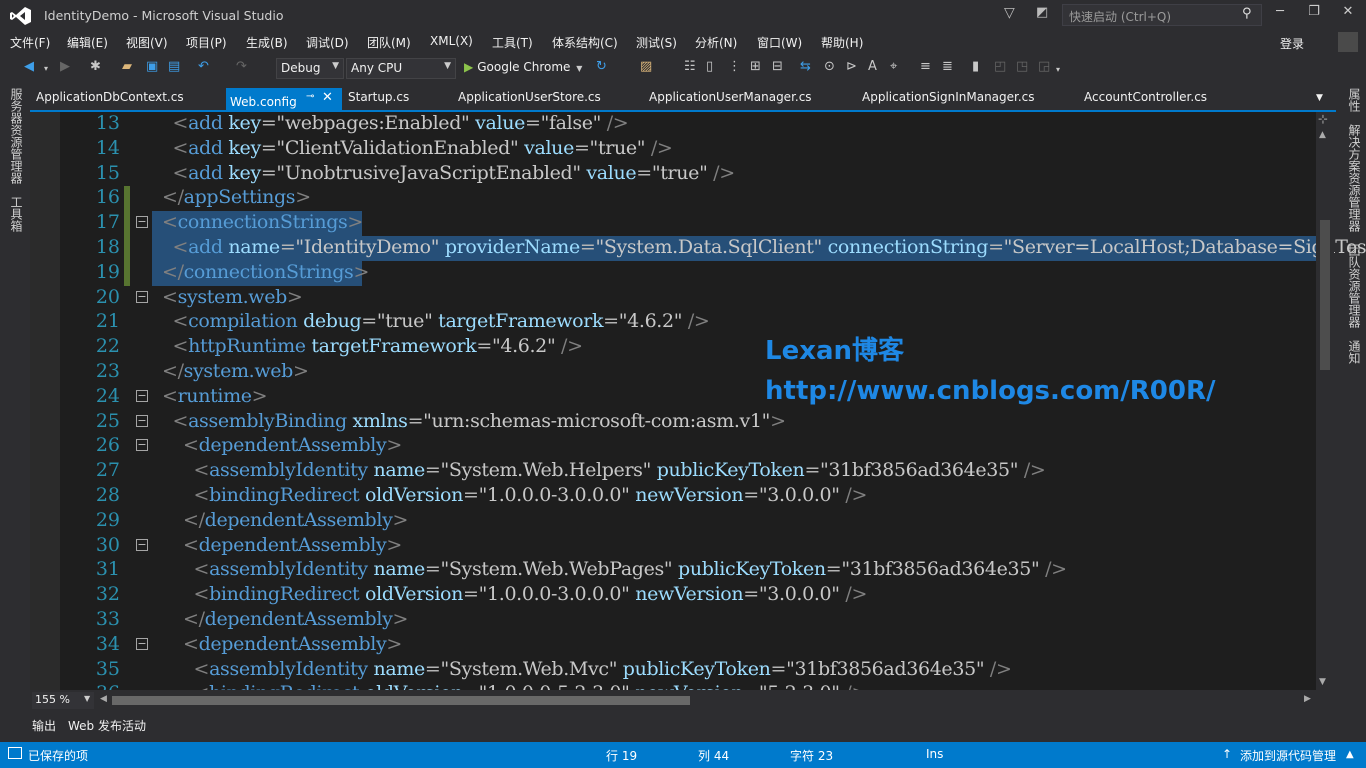  What do you see at coordinates (1009, 13) in the screenshot?
I see `notifications-filter-icon: ▽` at bounding box center [1009, 13].